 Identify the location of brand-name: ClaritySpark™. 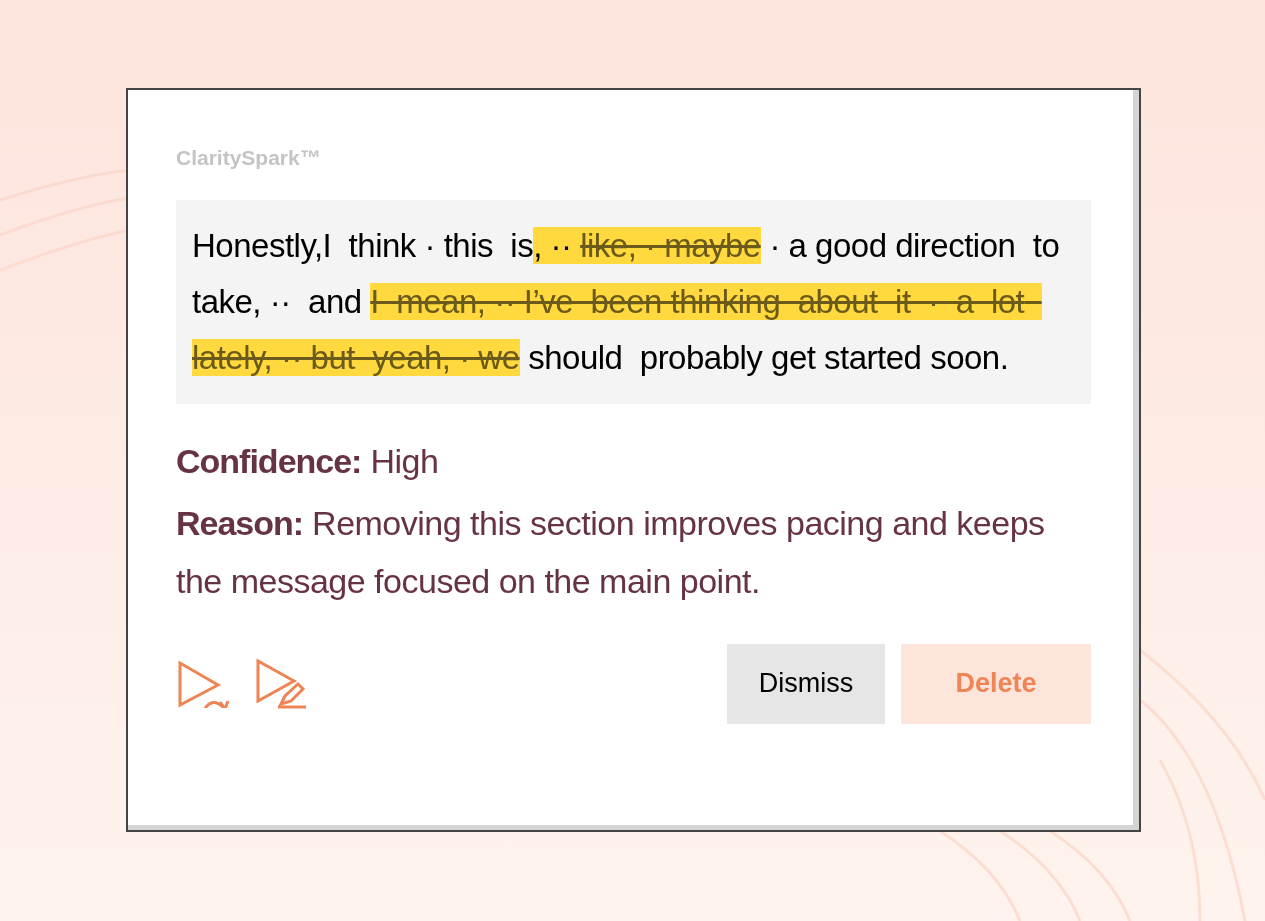
(249, 158).